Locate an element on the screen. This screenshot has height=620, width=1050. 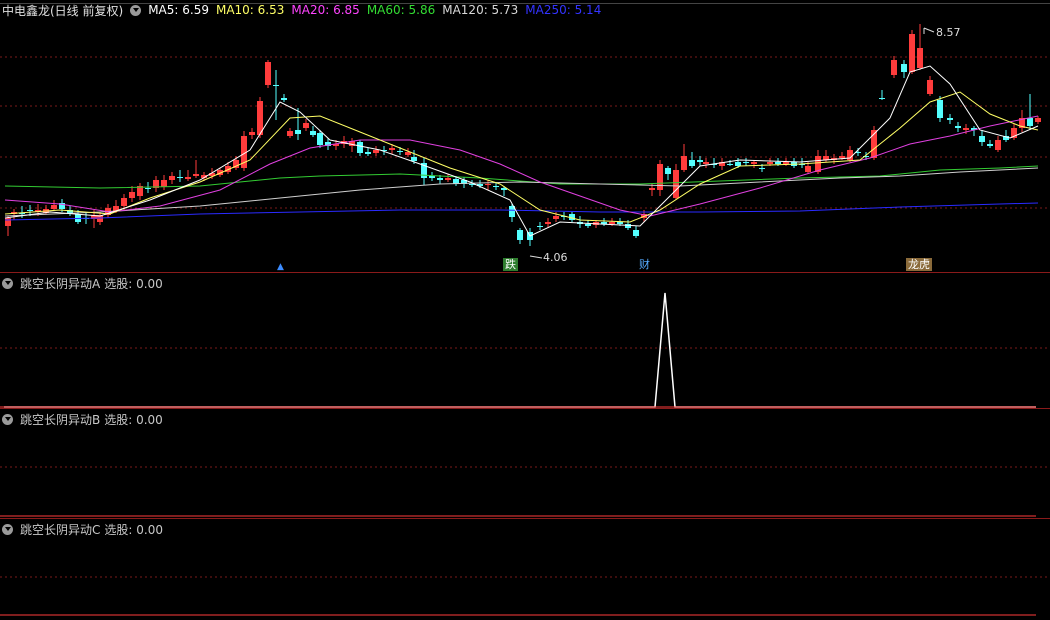
event-marker-drop: 跌 is located at coordinates (510, 264).